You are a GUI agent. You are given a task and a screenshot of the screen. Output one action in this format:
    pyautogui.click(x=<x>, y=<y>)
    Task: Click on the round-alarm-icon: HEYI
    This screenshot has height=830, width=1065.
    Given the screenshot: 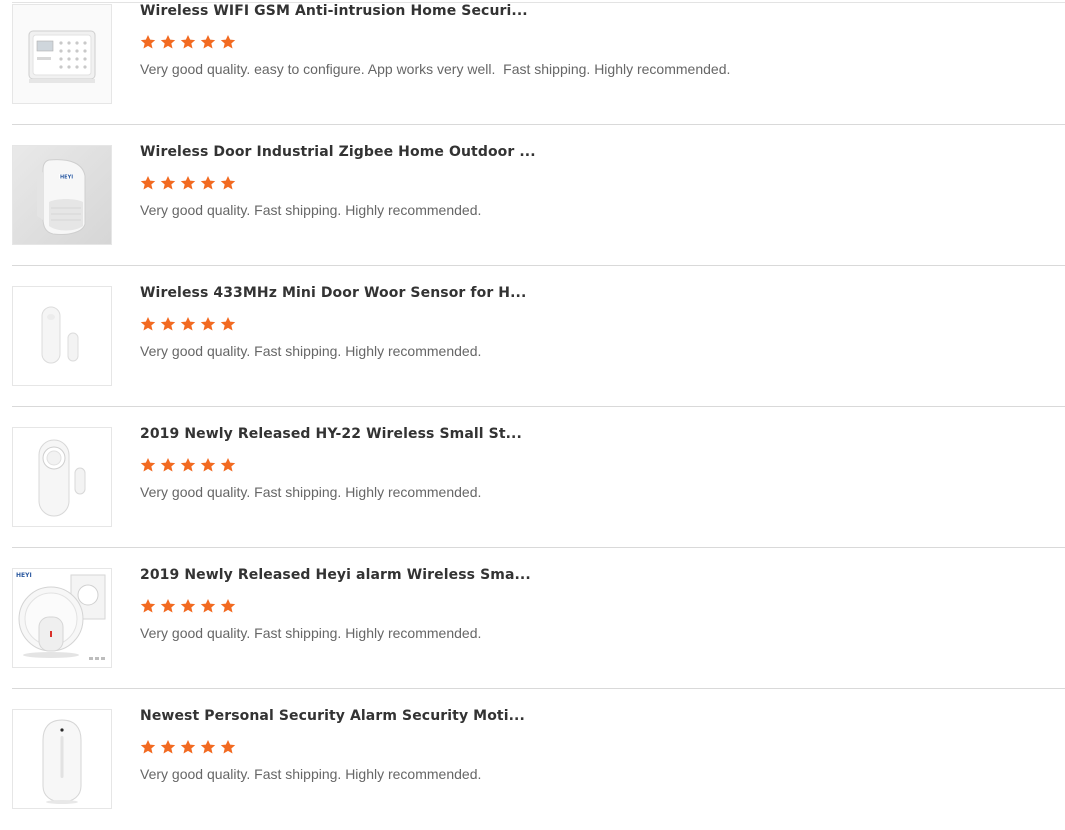 What is the action you would take?
    pyautogui.click(x=62, y=618)
    